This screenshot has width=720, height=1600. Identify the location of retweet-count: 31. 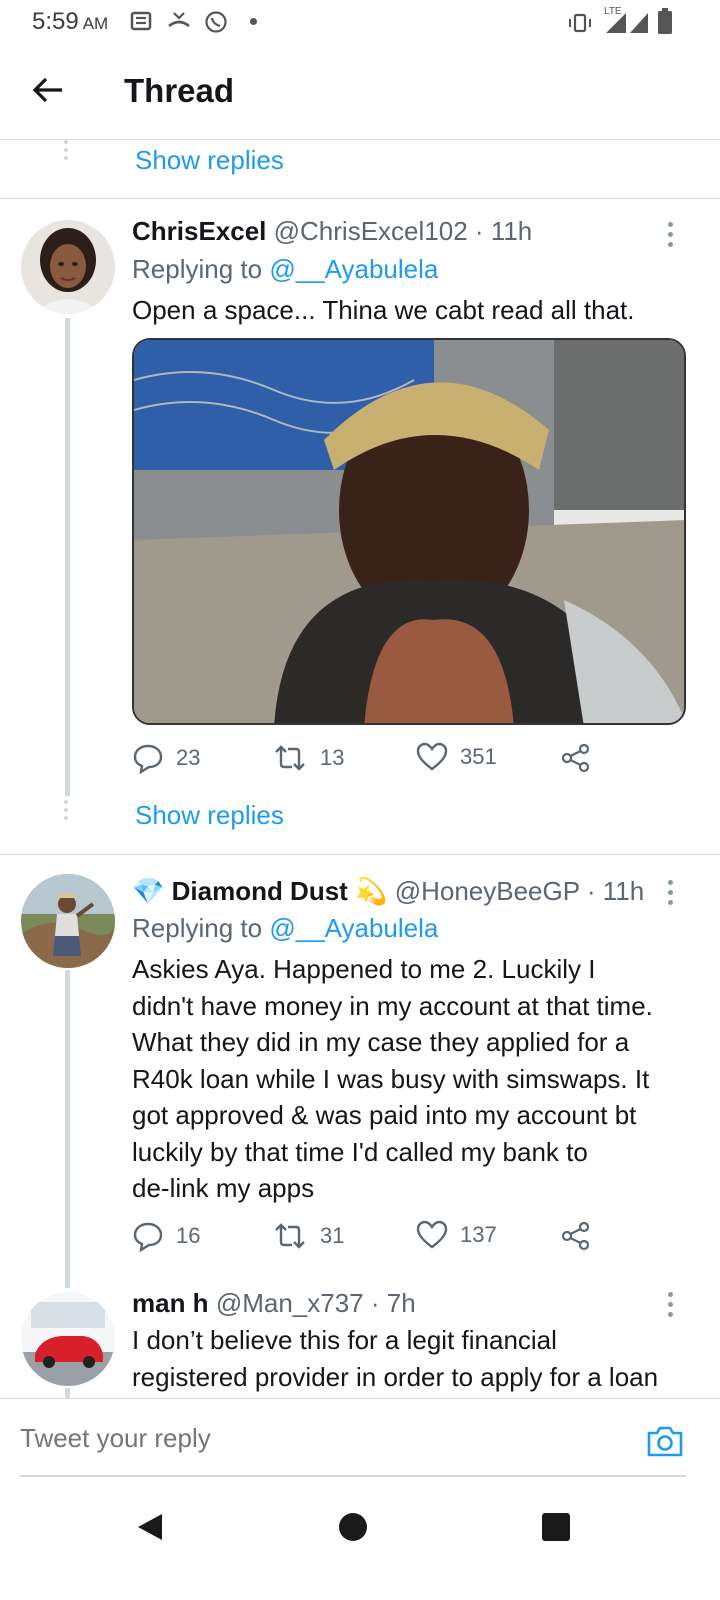
(332, 1235).